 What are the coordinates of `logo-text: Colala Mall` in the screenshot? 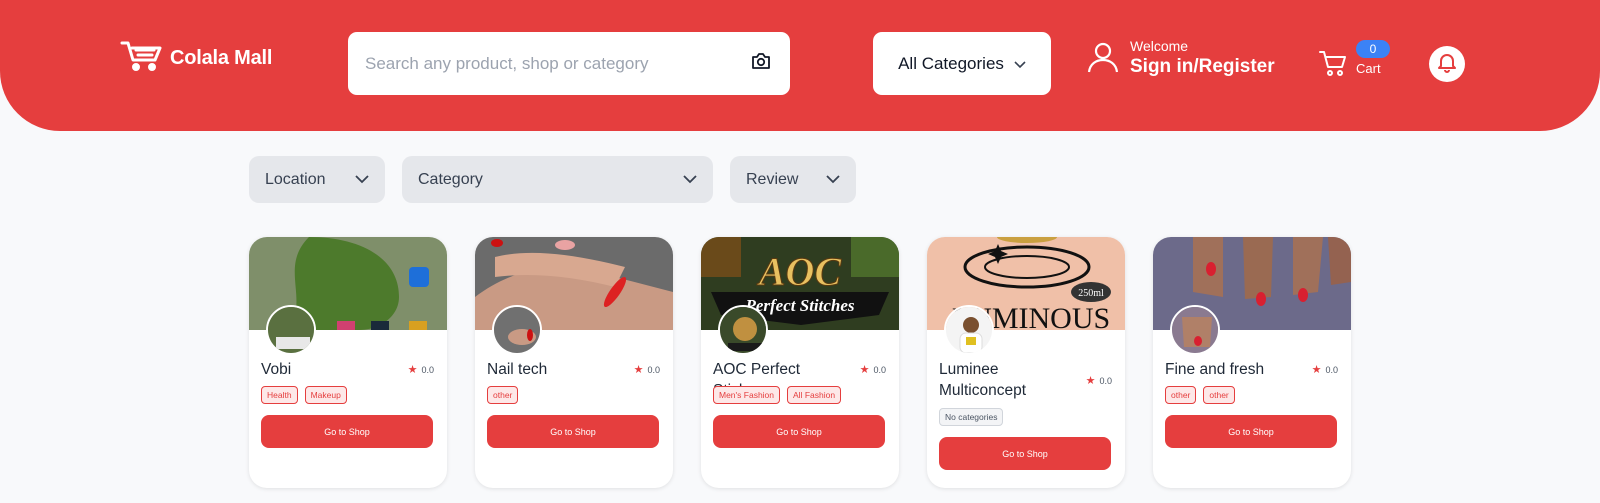 It's located at (221, 58).